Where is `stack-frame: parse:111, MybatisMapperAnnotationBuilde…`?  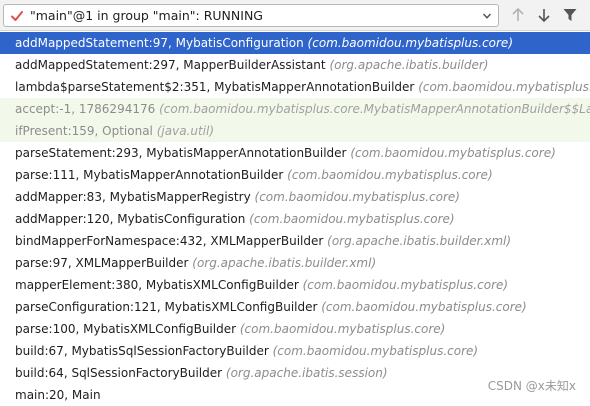 stack-frame: parse:111, MybatisMapperAnnotationBuilde… is located at coordinates (295, 175).